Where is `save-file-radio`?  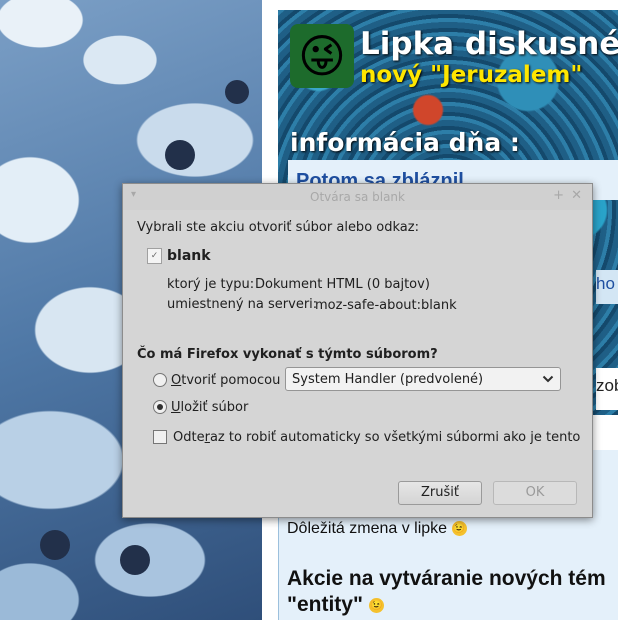 save-file-radio is located at coordinates (160, 407).